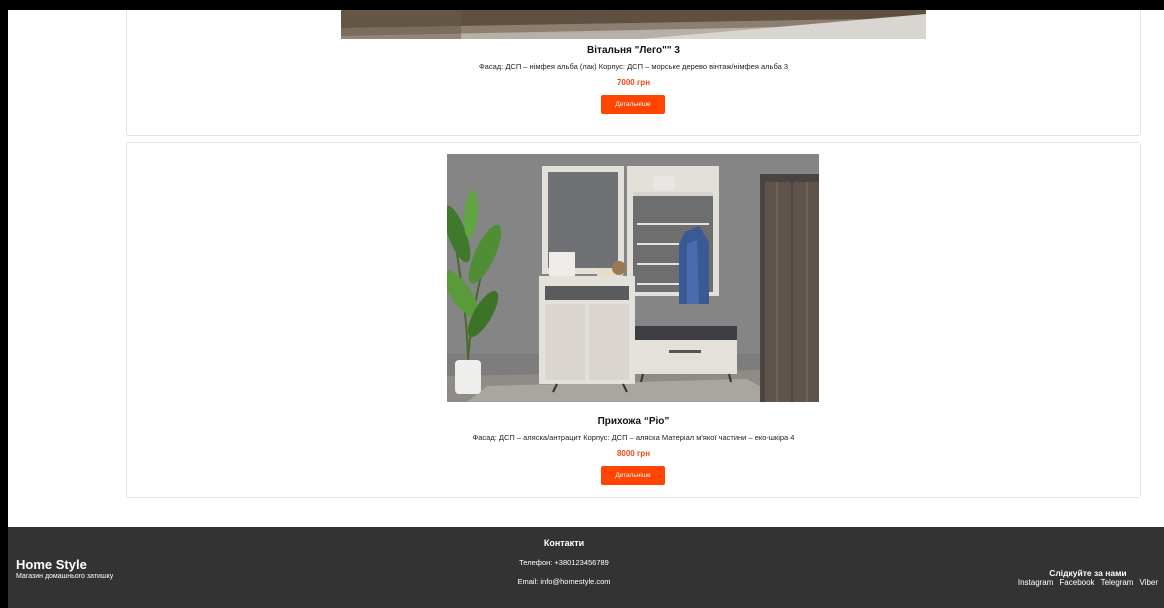 The height and width of the screenshot is (608, 1164). I want to click on social-link-telegram: Telegram, so click(1117, 582).